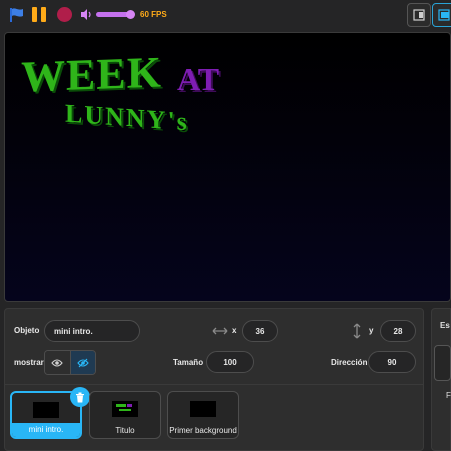  I want to click on sprite-name: Titulo, so click(125, 430).